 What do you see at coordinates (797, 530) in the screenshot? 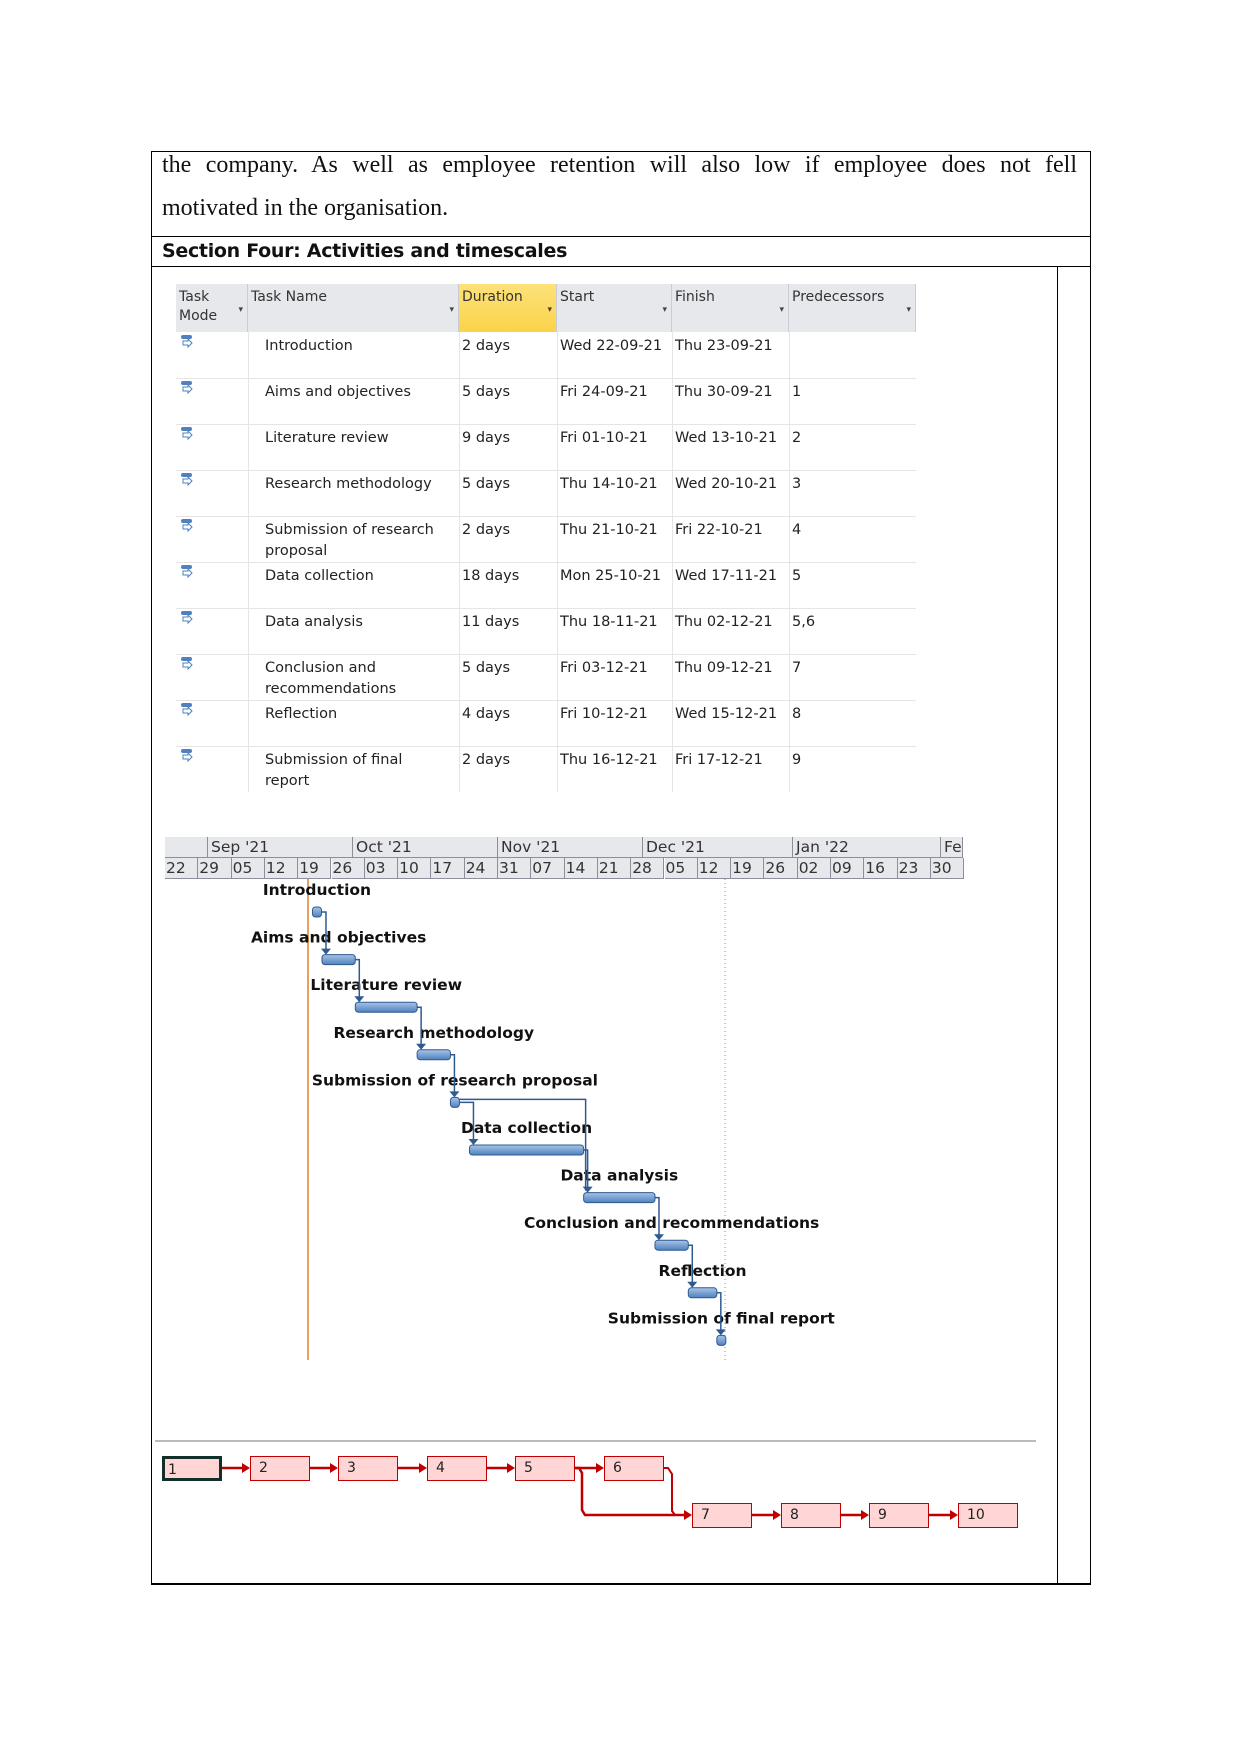
I see `cell-pred: 4` at bounding box center [797, 530].